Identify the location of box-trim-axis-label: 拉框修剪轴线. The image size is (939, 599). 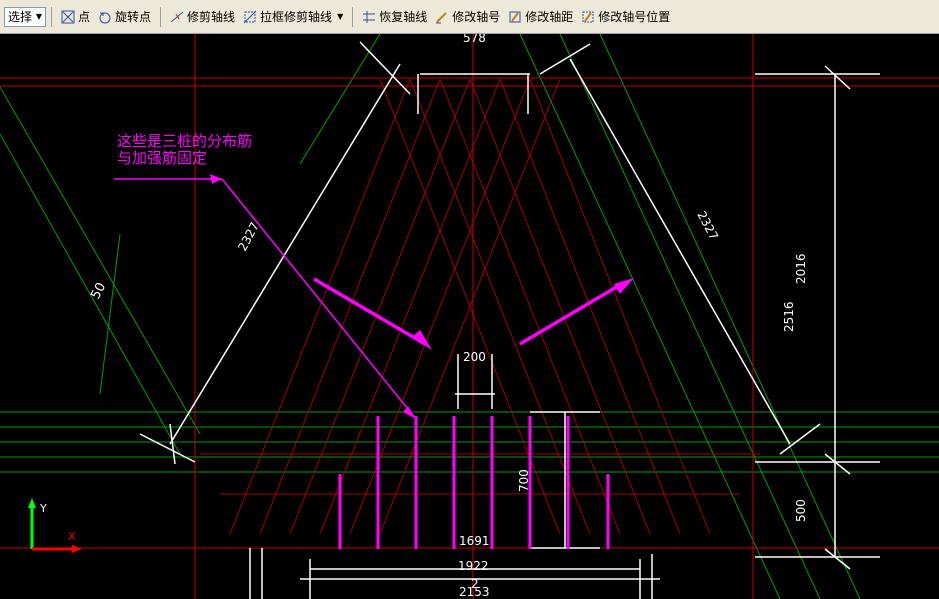
(296, 17).